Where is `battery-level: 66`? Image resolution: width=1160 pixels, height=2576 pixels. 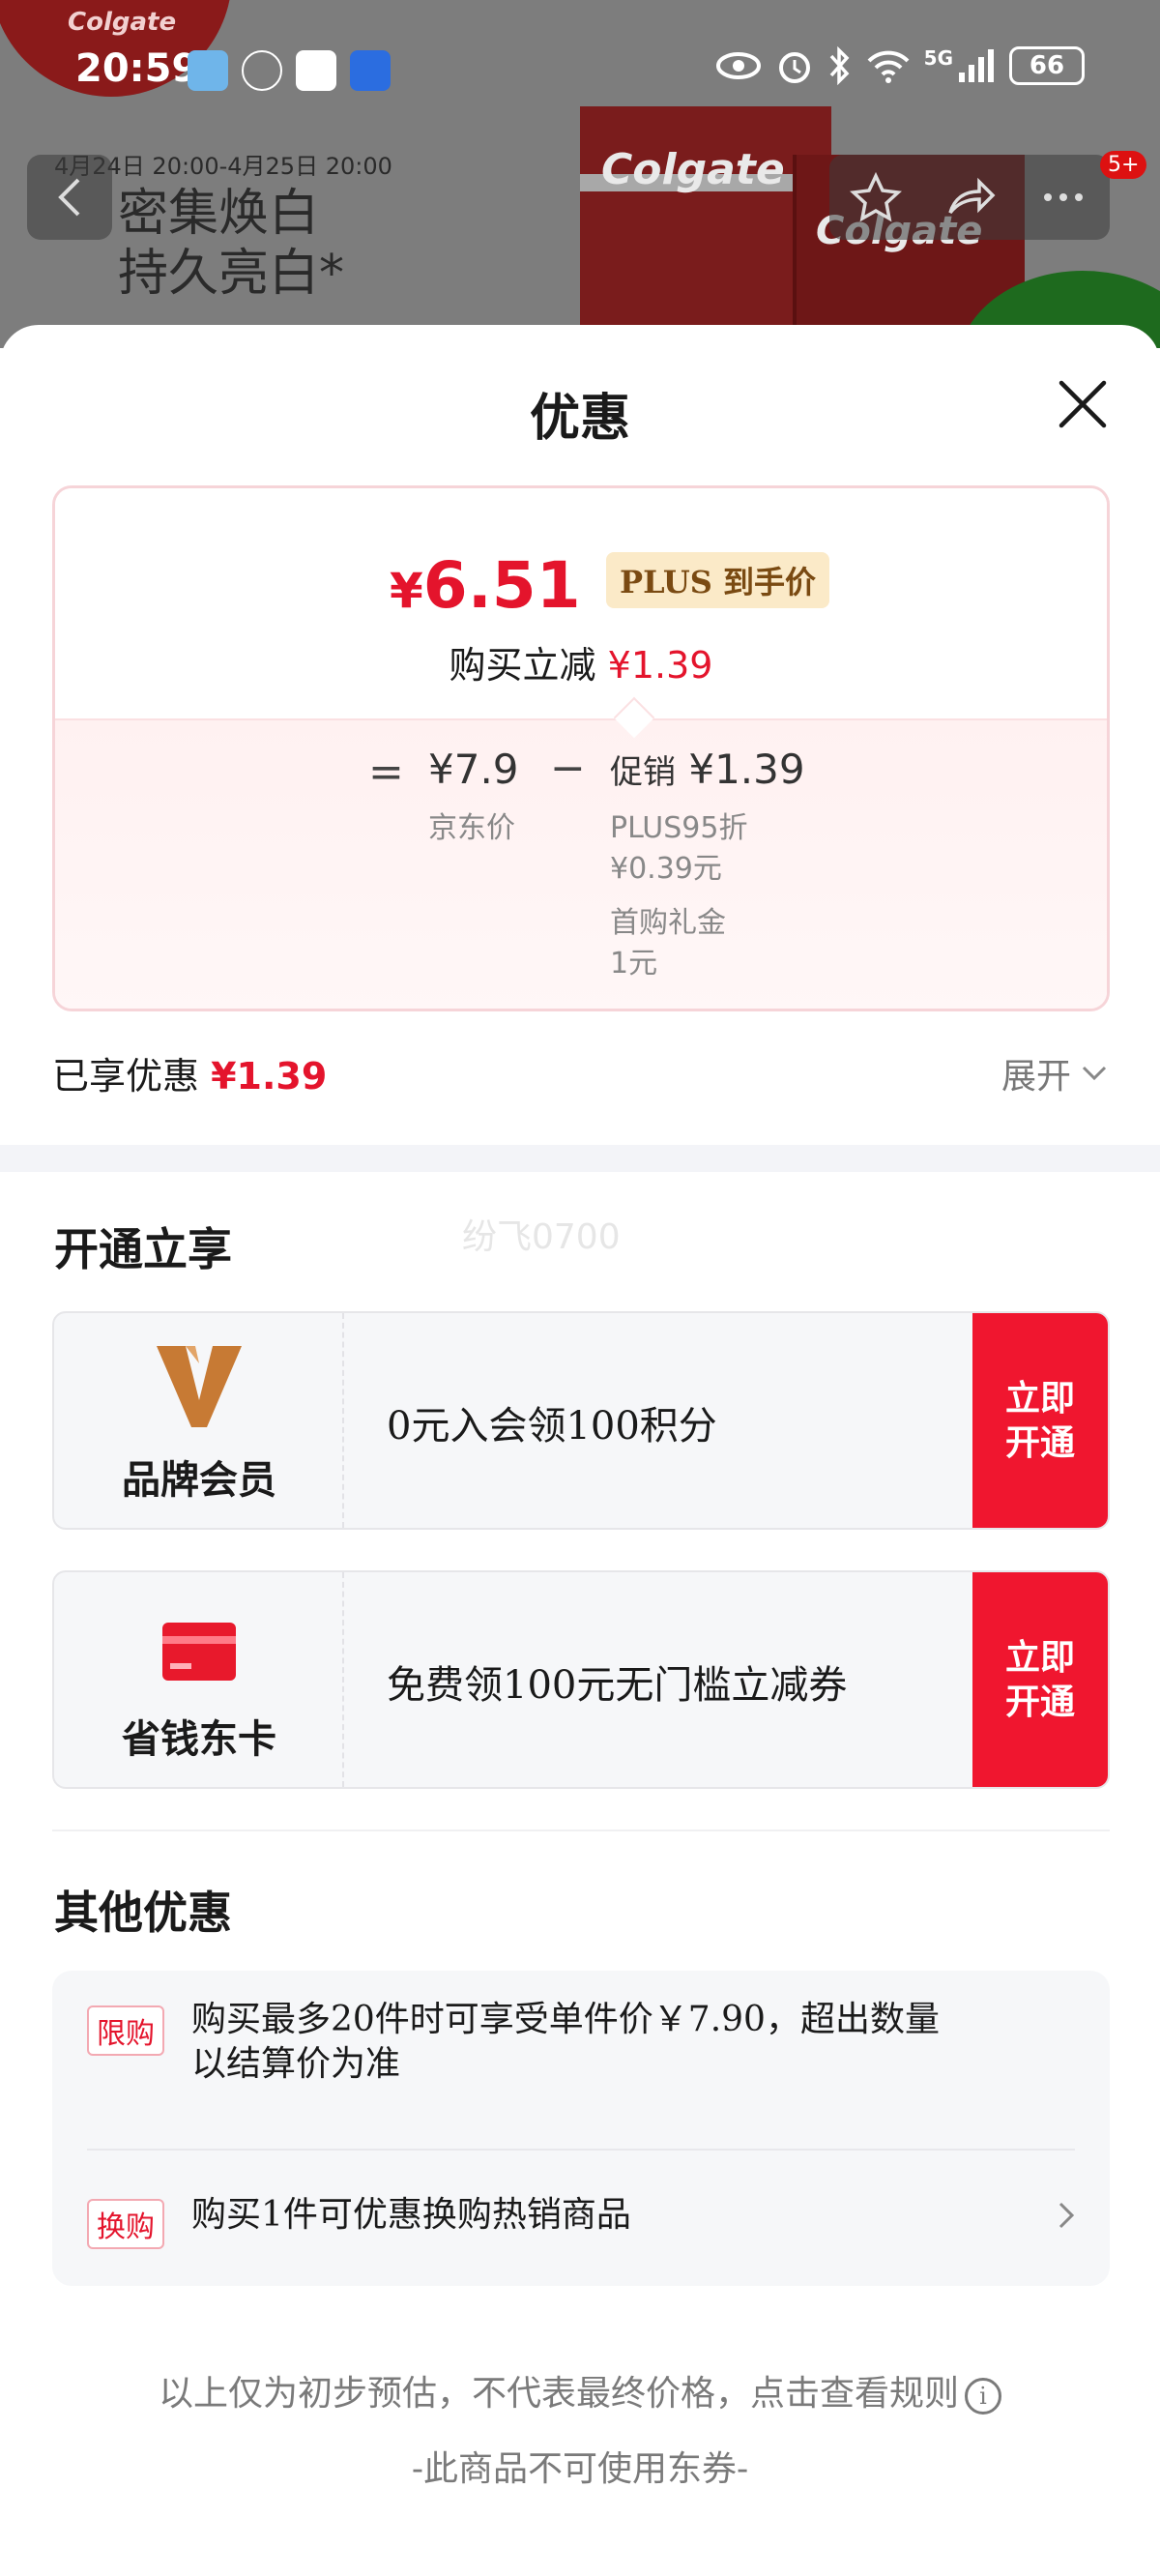
battery-level: 66 is located at coordinates (1047, 65).